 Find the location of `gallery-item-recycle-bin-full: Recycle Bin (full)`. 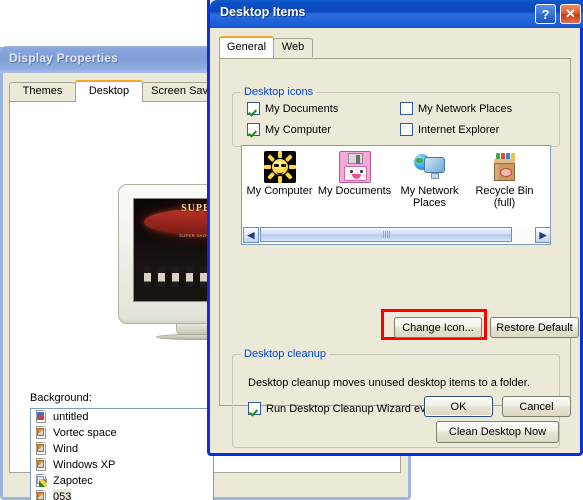

gallery-item-recycle-bin-full: Recycle Bin (full) is located at coordinates (504, 186).